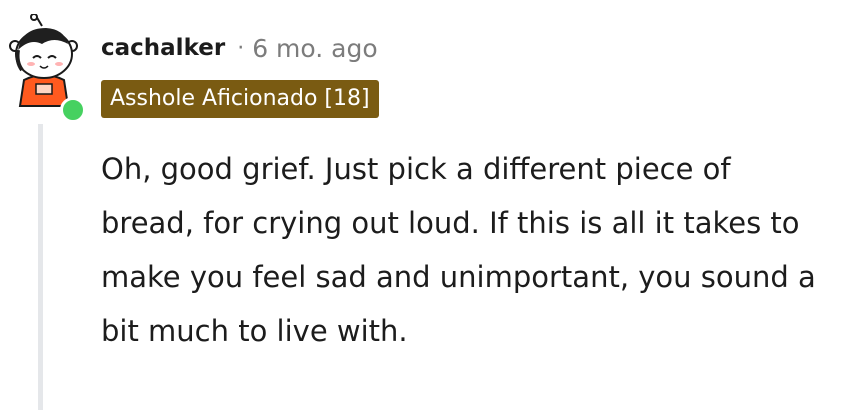 The height and width of the screenshot is (410, 845). I want to click on comment-timestamp: 6 mo. ago, so click(314, 48).